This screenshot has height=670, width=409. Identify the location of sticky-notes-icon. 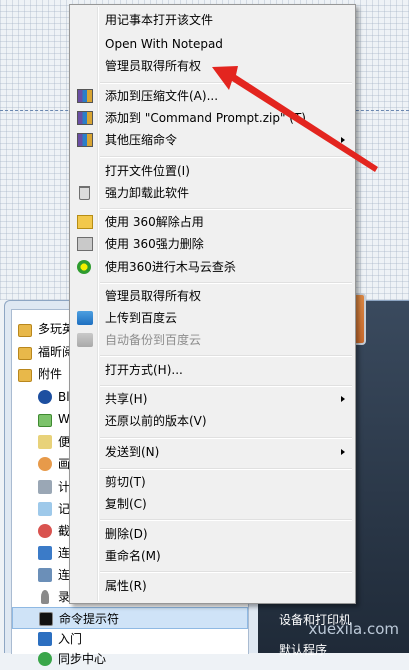
(45, 442).